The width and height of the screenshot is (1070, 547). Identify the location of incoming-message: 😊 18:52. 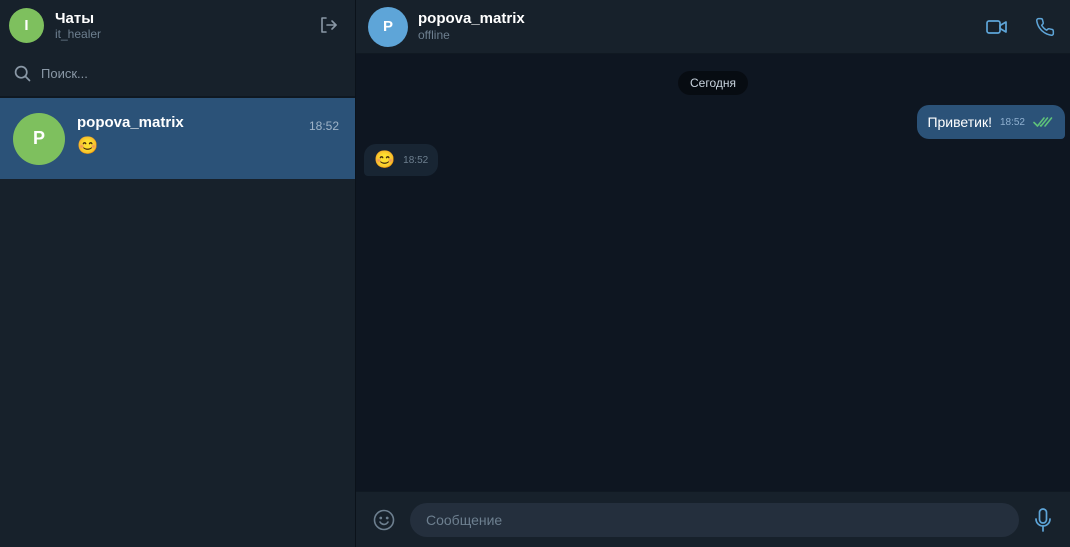
(401, 160).